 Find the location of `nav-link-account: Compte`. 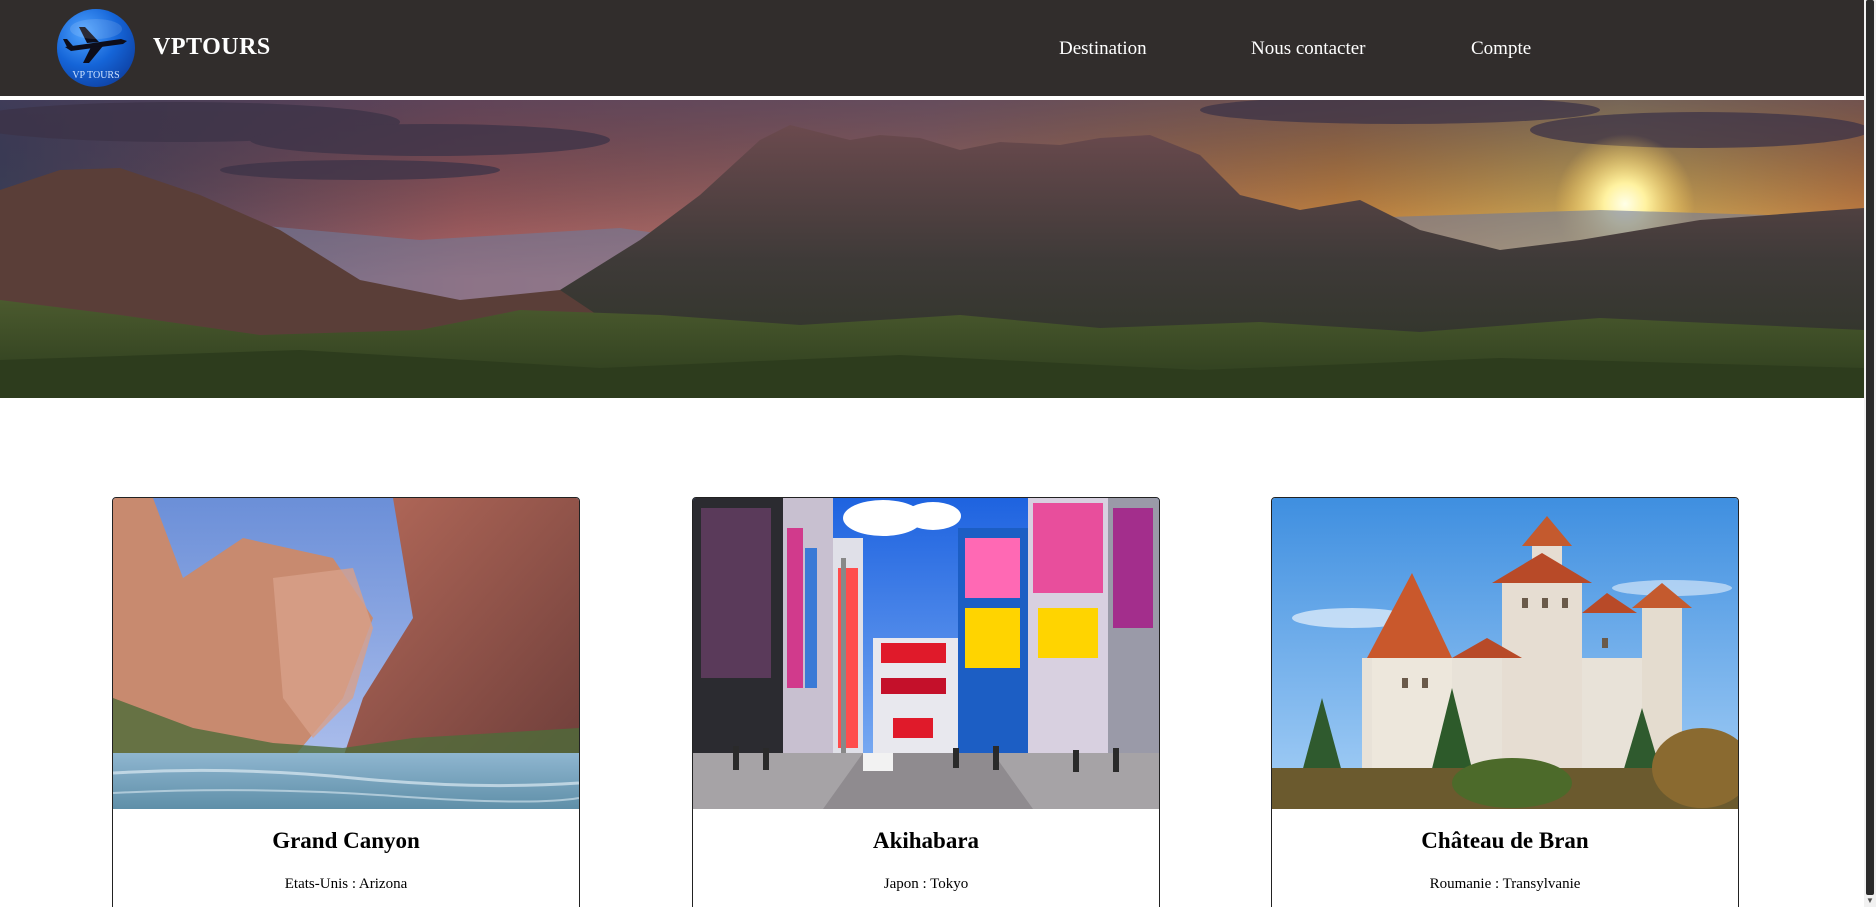

nav-link-account: Compte is located at coordinates (1501, 49).